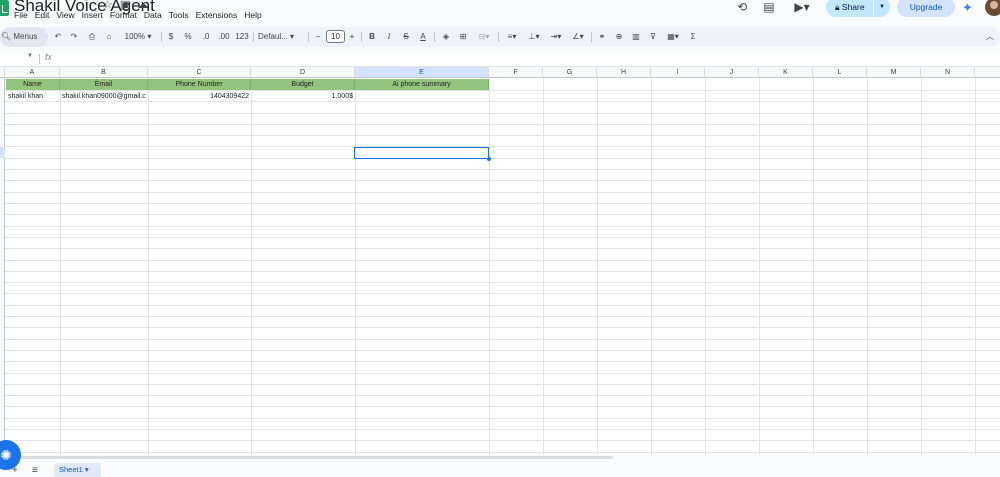 The image size is (1000, 477). I want to click on column-header-j: J, so click(732, 72).